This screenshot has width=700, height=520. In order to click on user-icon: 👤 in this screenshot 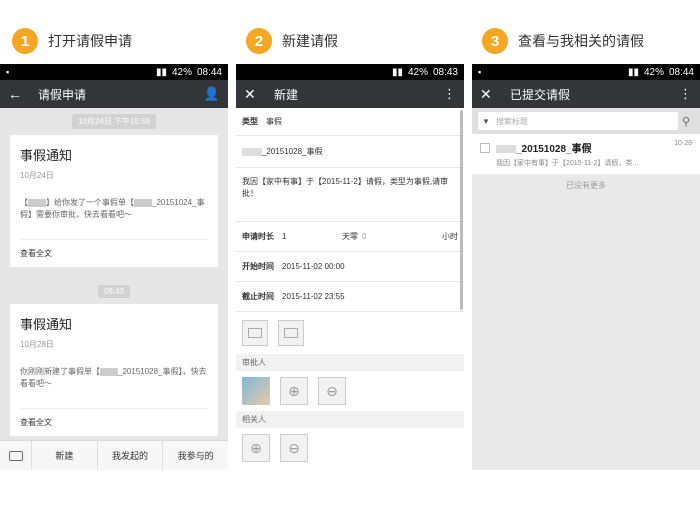, I will do `click(212, 94)`.